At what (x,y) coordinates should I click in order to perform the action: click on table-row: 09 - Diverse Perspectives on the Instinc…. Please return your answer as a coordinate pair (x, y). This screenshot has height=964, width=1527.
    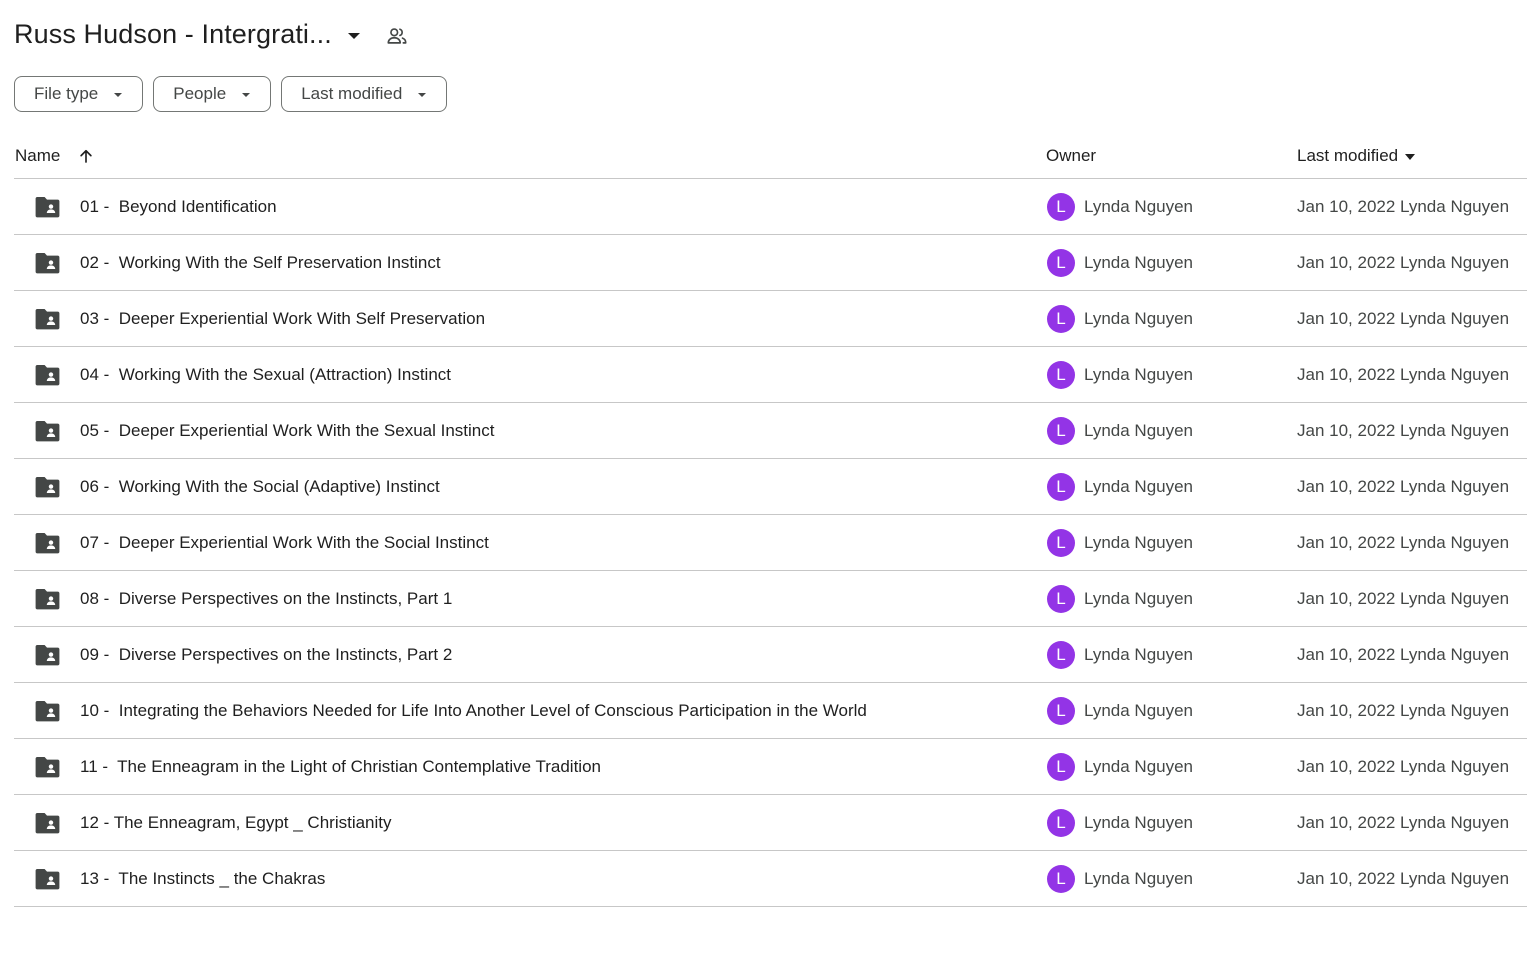
    Looking at the image, I should click on (770, 655).